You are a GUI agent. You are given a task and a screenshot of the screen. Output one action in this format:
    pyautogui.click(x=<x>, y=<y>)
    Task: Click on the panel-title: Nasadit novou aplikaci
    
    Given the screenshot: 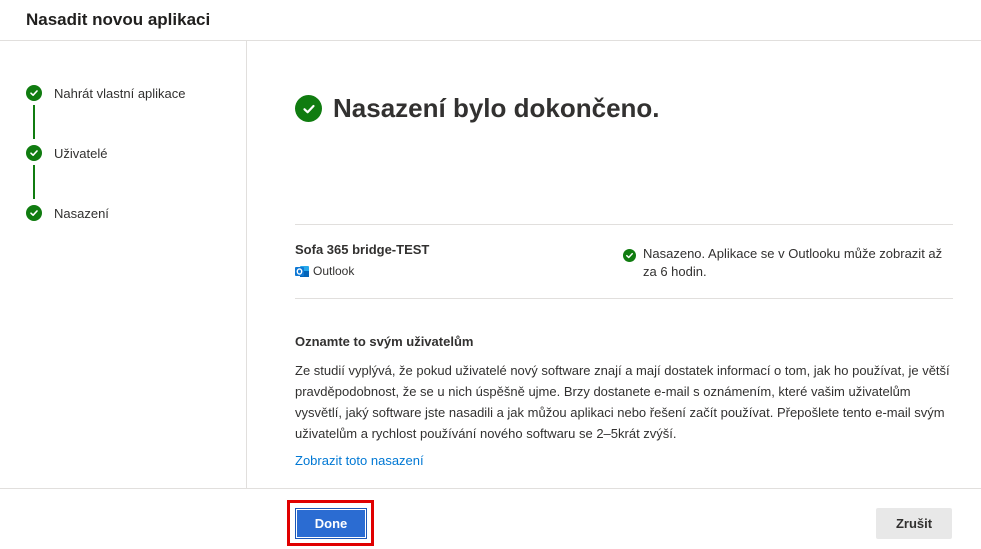 What is the action you would take?
    pyautogui.click(x=118, y=19)
    